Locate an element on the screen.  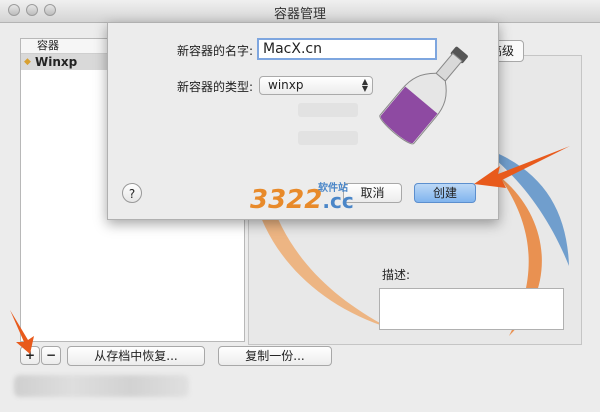
watermark-logo: 3322.cc 软件站 is located at coordinates (302, 199).